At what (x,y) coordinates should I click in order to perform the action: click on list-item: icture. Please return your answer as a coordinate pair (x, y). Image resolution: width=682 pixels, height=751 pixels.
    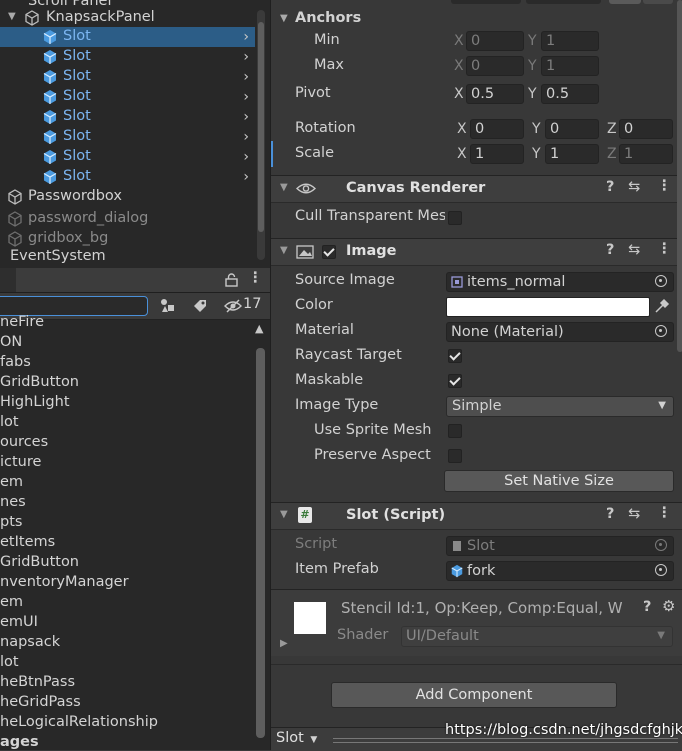
    Looking at the image, I should click on (20, 462).